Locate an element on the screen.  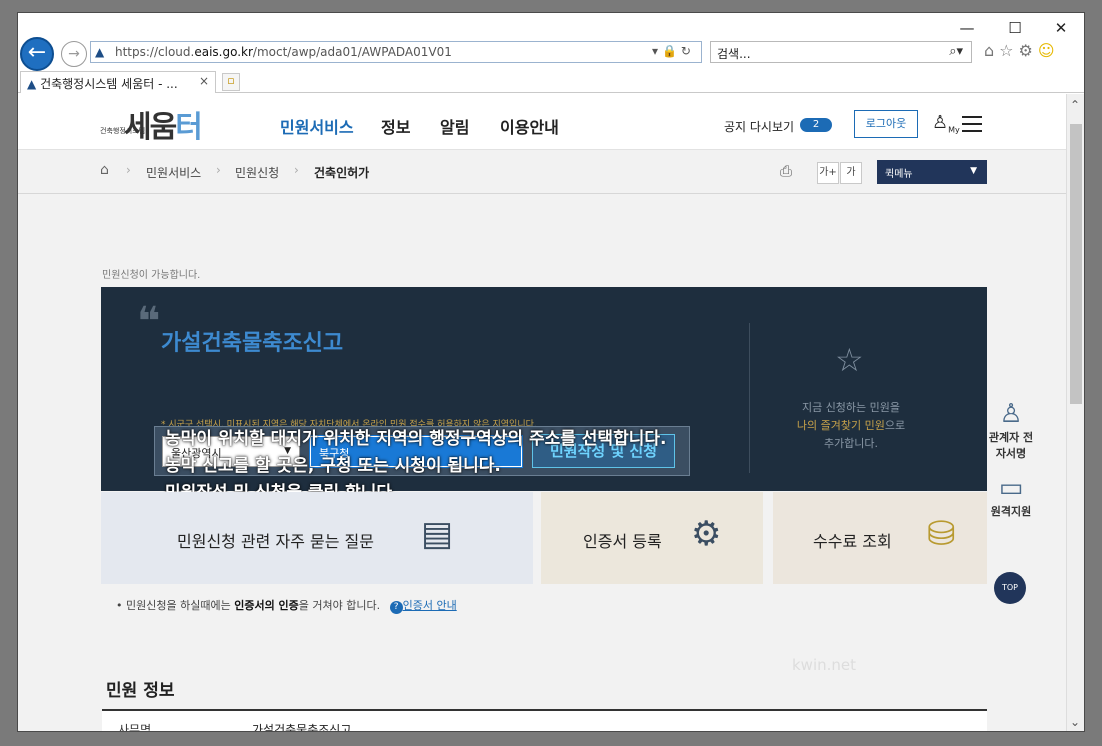
page-scrollbar: ⌃ ⌄ is located at coordinates (1075, 412).